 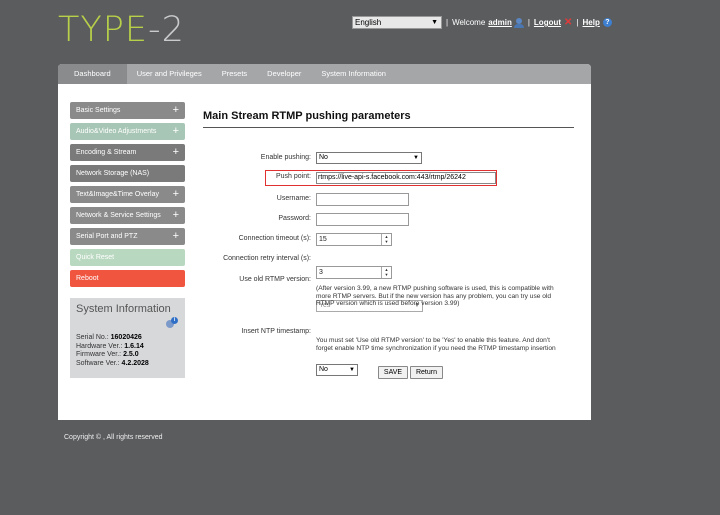 What do you see at coordinates (285, 157) in the screenshot?
I see `enable-pushing-label: Enable pushing:` at bounding box center [285, 157].